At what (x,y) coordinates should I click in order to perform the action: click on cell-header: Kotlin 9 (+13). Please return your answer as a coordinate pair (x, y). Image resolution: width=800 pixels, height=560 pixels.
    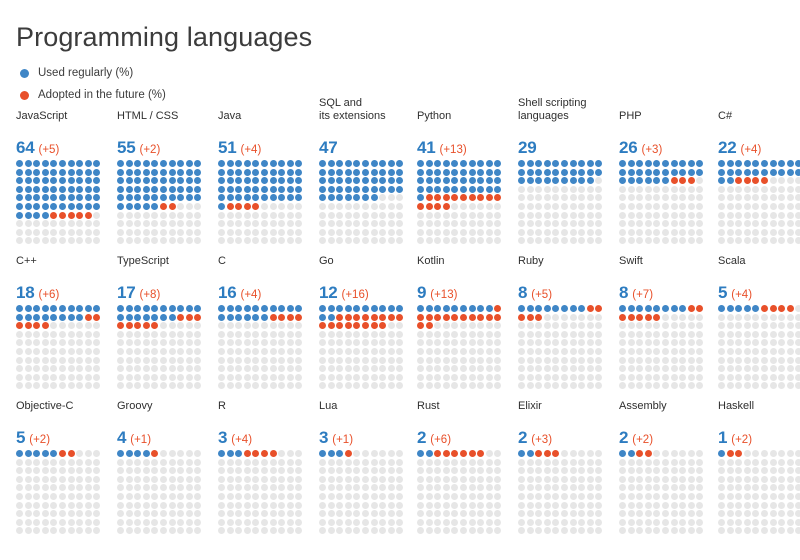
    Looking at the image, I should click on (467, 280).